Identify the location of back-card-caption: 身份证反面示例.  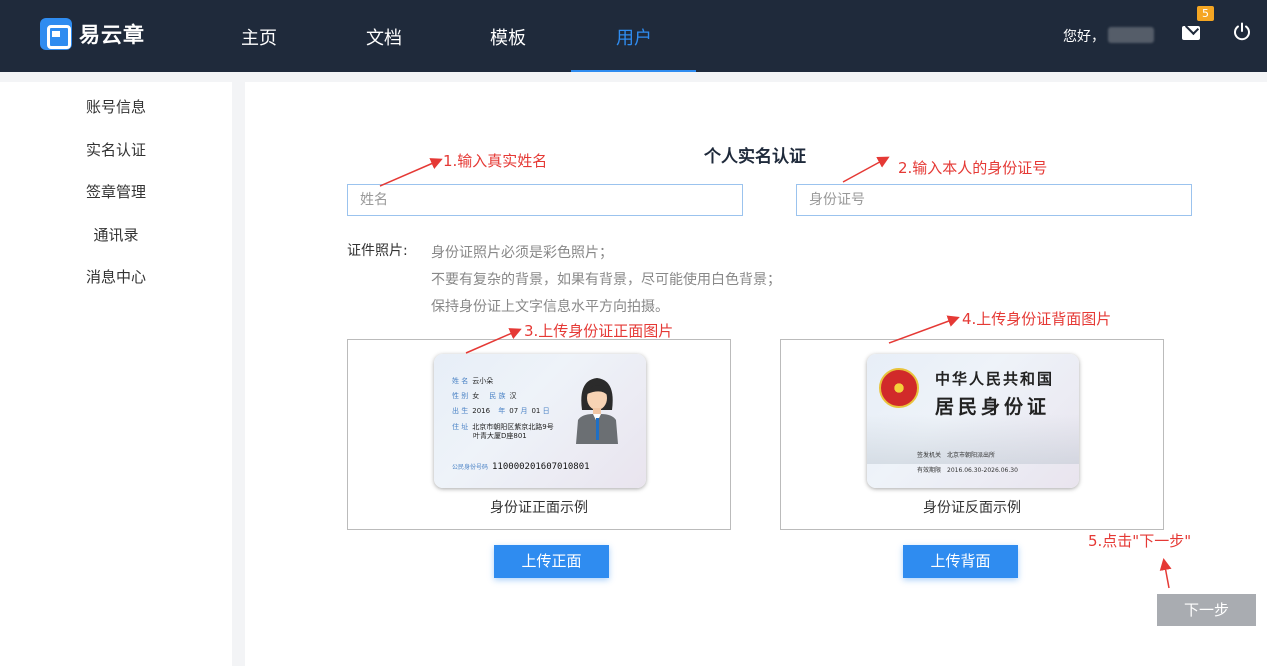
(972, 508).